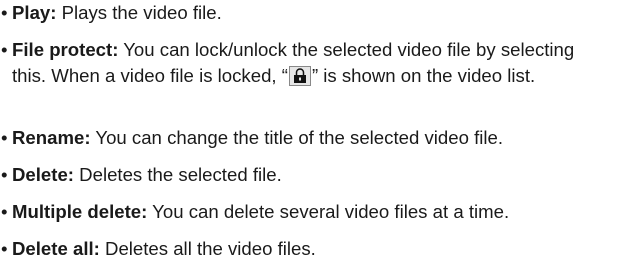 This screenshot has width=618, height=262. What do you see at coordinates (299, 76) in the screenshot?
I see `lock-icon` at bounding box center [299, 76].